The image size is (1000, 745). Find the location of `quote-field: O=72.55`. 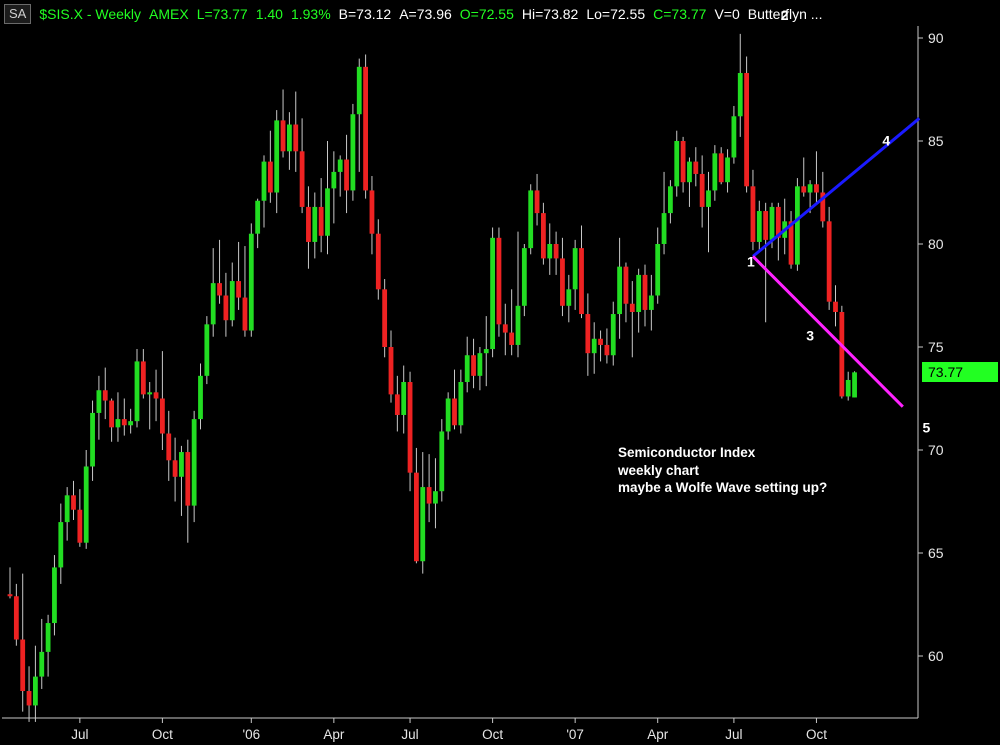

quote-field: O=72.55 is located at coordinates (486, 14).